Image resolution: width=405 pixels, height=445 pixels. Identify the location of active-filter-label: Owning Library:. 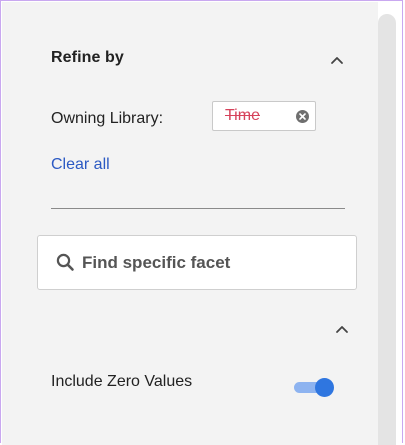
(107, 118).